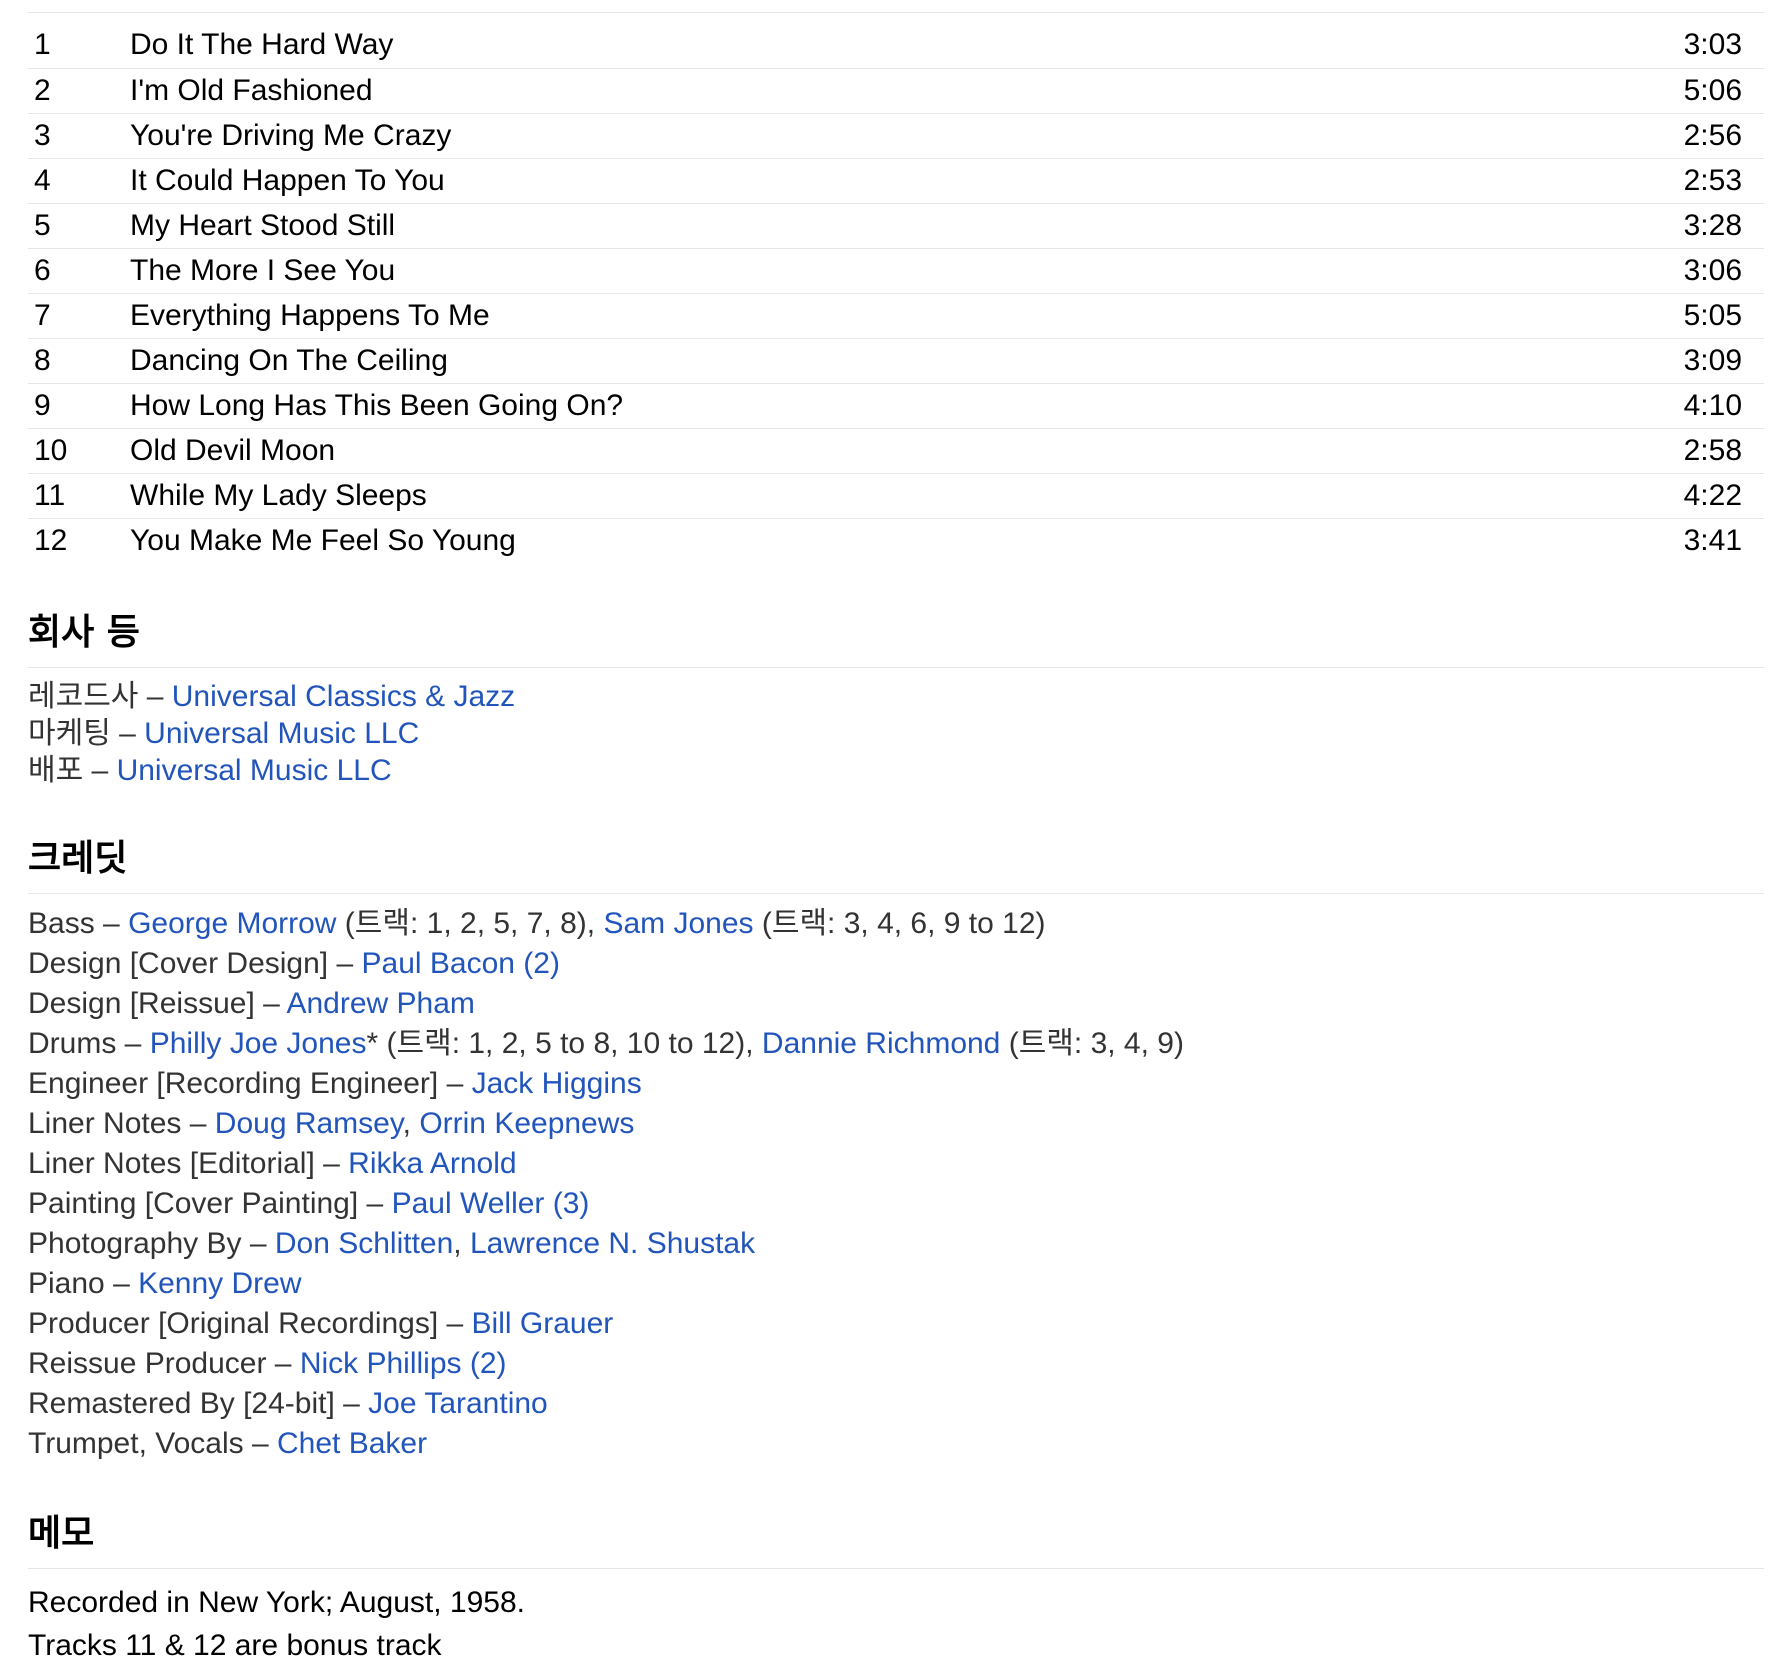 The image size is (1792, 1667). What do you see at coordinates (896, 770) in the screenshot?
I see `company-item: 배포 – Universal Music LLC` at bounding box center [896, 770].